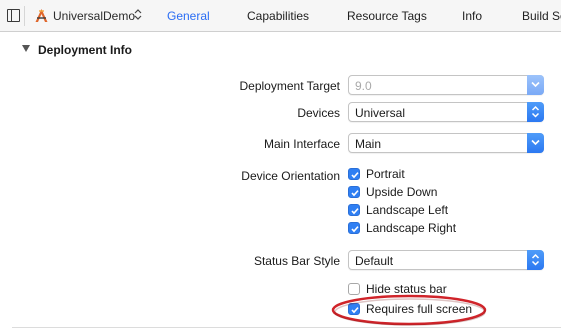  Describe the element at coordinates (41, 15) in the screenshot. I see `app-target-icon` at that location.